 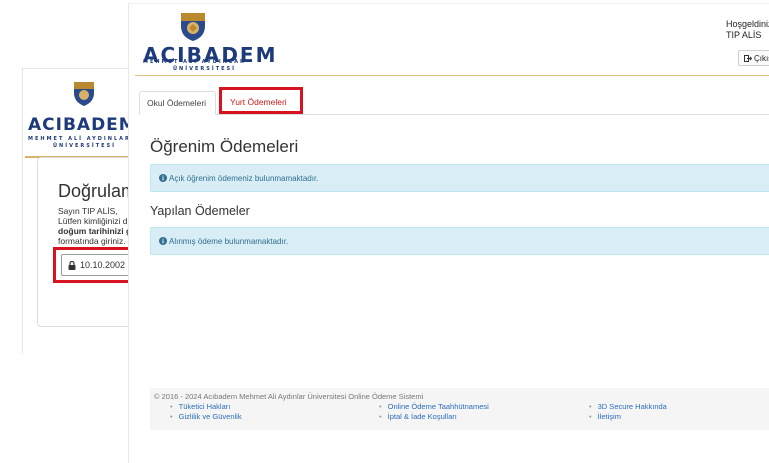 What do you see at coordinates (747, 24) in the screenshot?
I see `welcome-text: Hoşgeldiniz,` at bounding box center [747, 24].